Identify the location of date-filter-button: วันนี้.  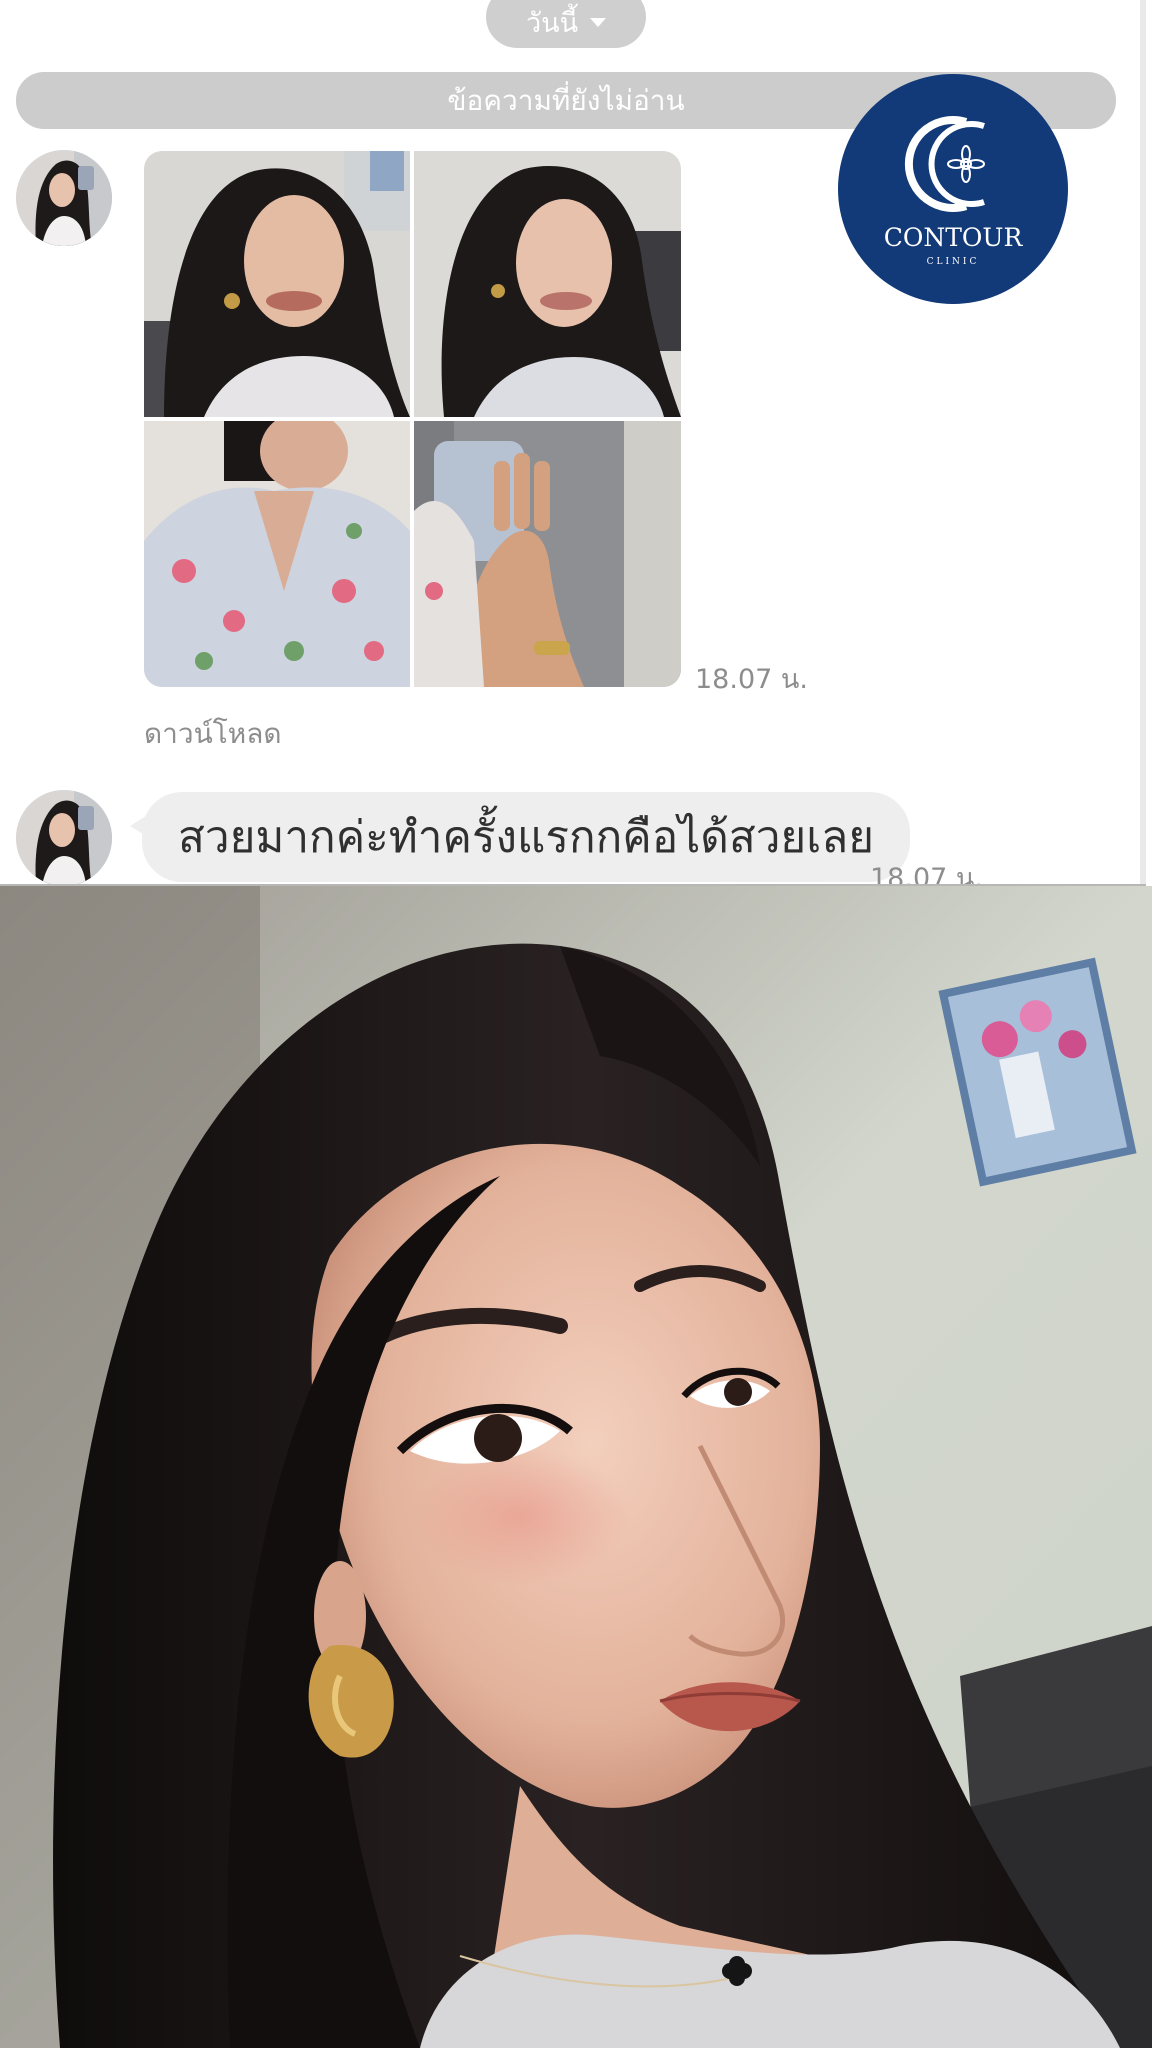
(566, 24).